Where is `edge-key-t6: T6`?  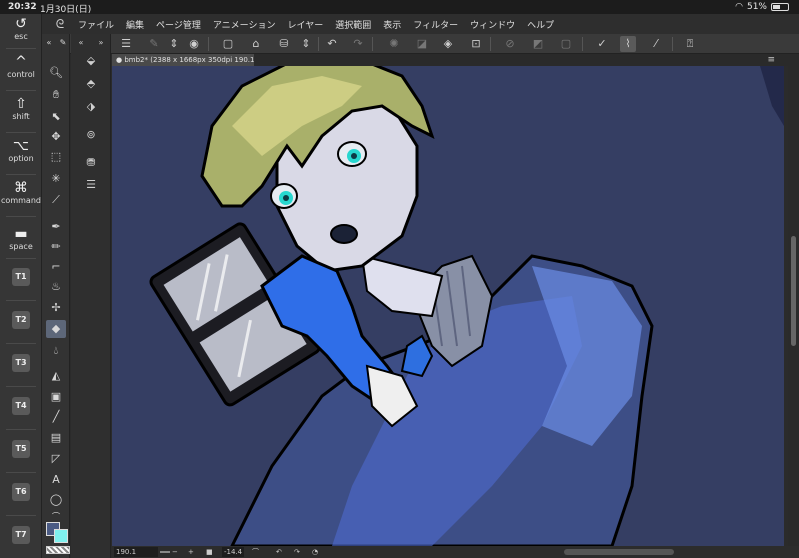 edge-key-t6: T6 is located at coordinates (21, 492).